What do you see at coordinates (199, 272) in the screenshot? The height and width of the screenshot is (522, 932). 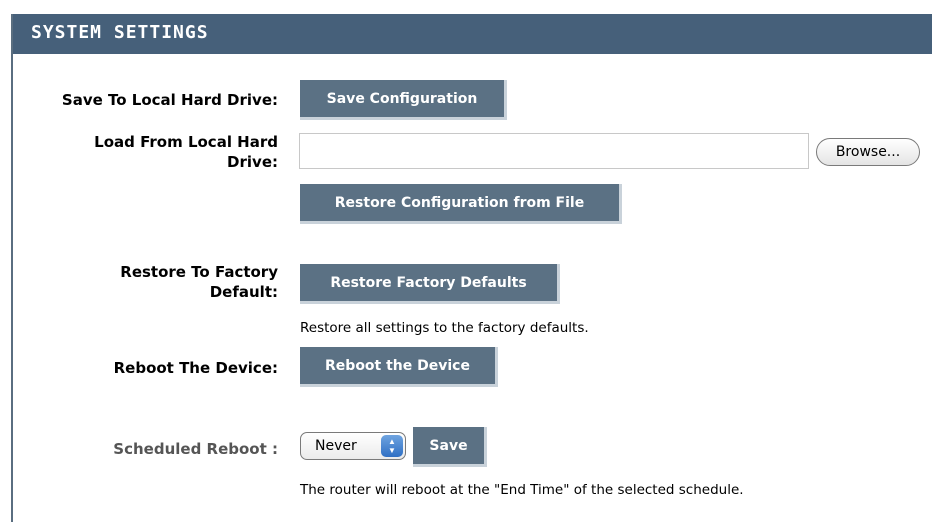 I see `factory-label-line1: Restore To Factory` at bounding box center [199, 272].